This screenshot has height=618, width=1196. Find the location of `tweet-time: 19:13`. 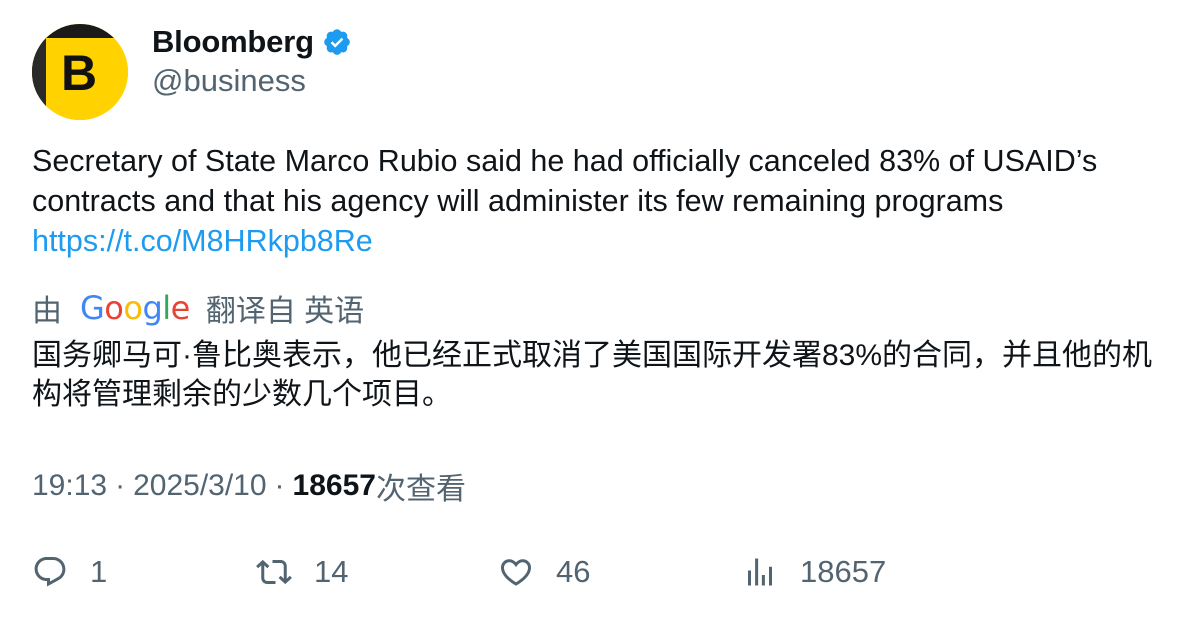

tweet-time: 19:13 is located at coordinates (69, 486).